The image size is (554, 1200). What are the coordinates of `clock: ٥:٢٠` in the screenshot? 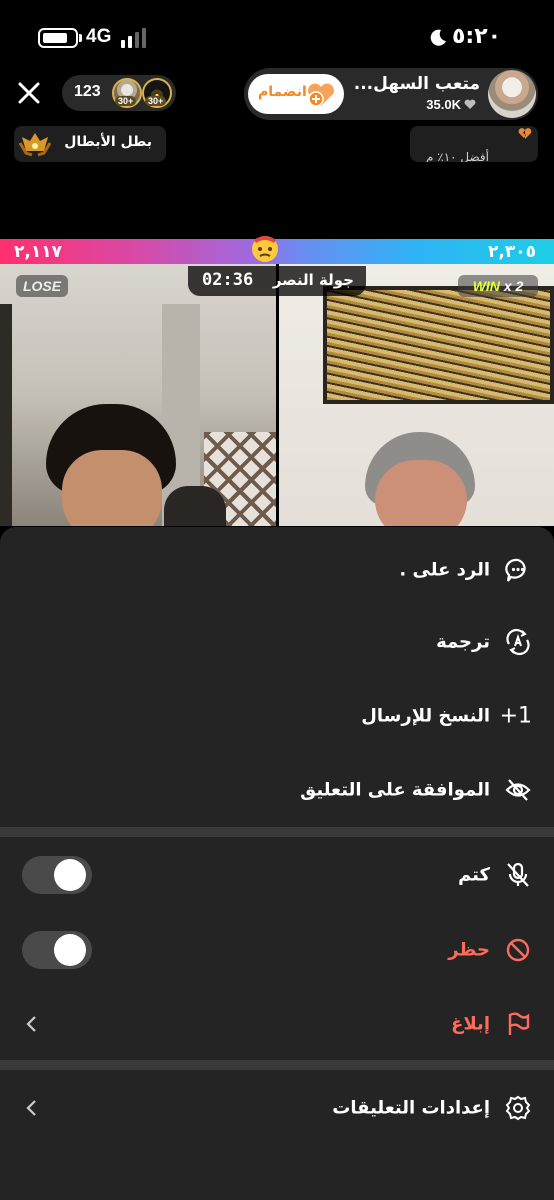 It's located at (477, 36).